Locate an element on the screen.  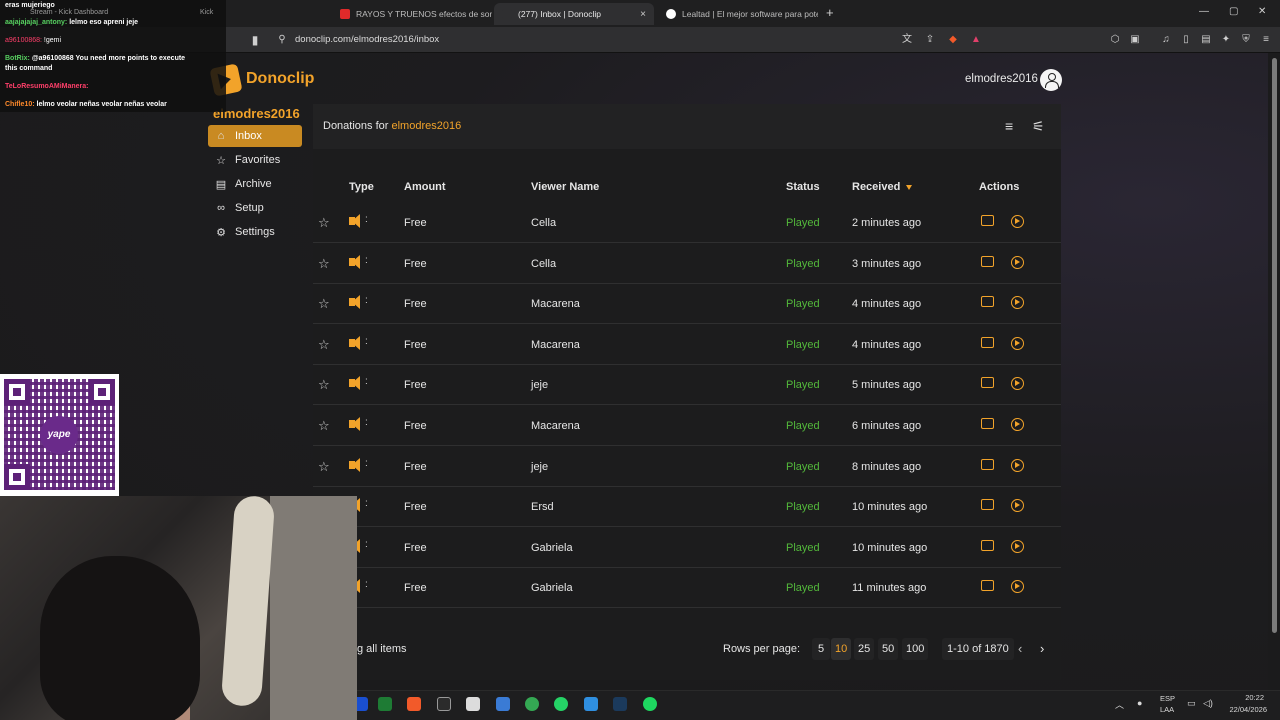
wallet-icon: ▤ is located at coordinates (1206, 40).